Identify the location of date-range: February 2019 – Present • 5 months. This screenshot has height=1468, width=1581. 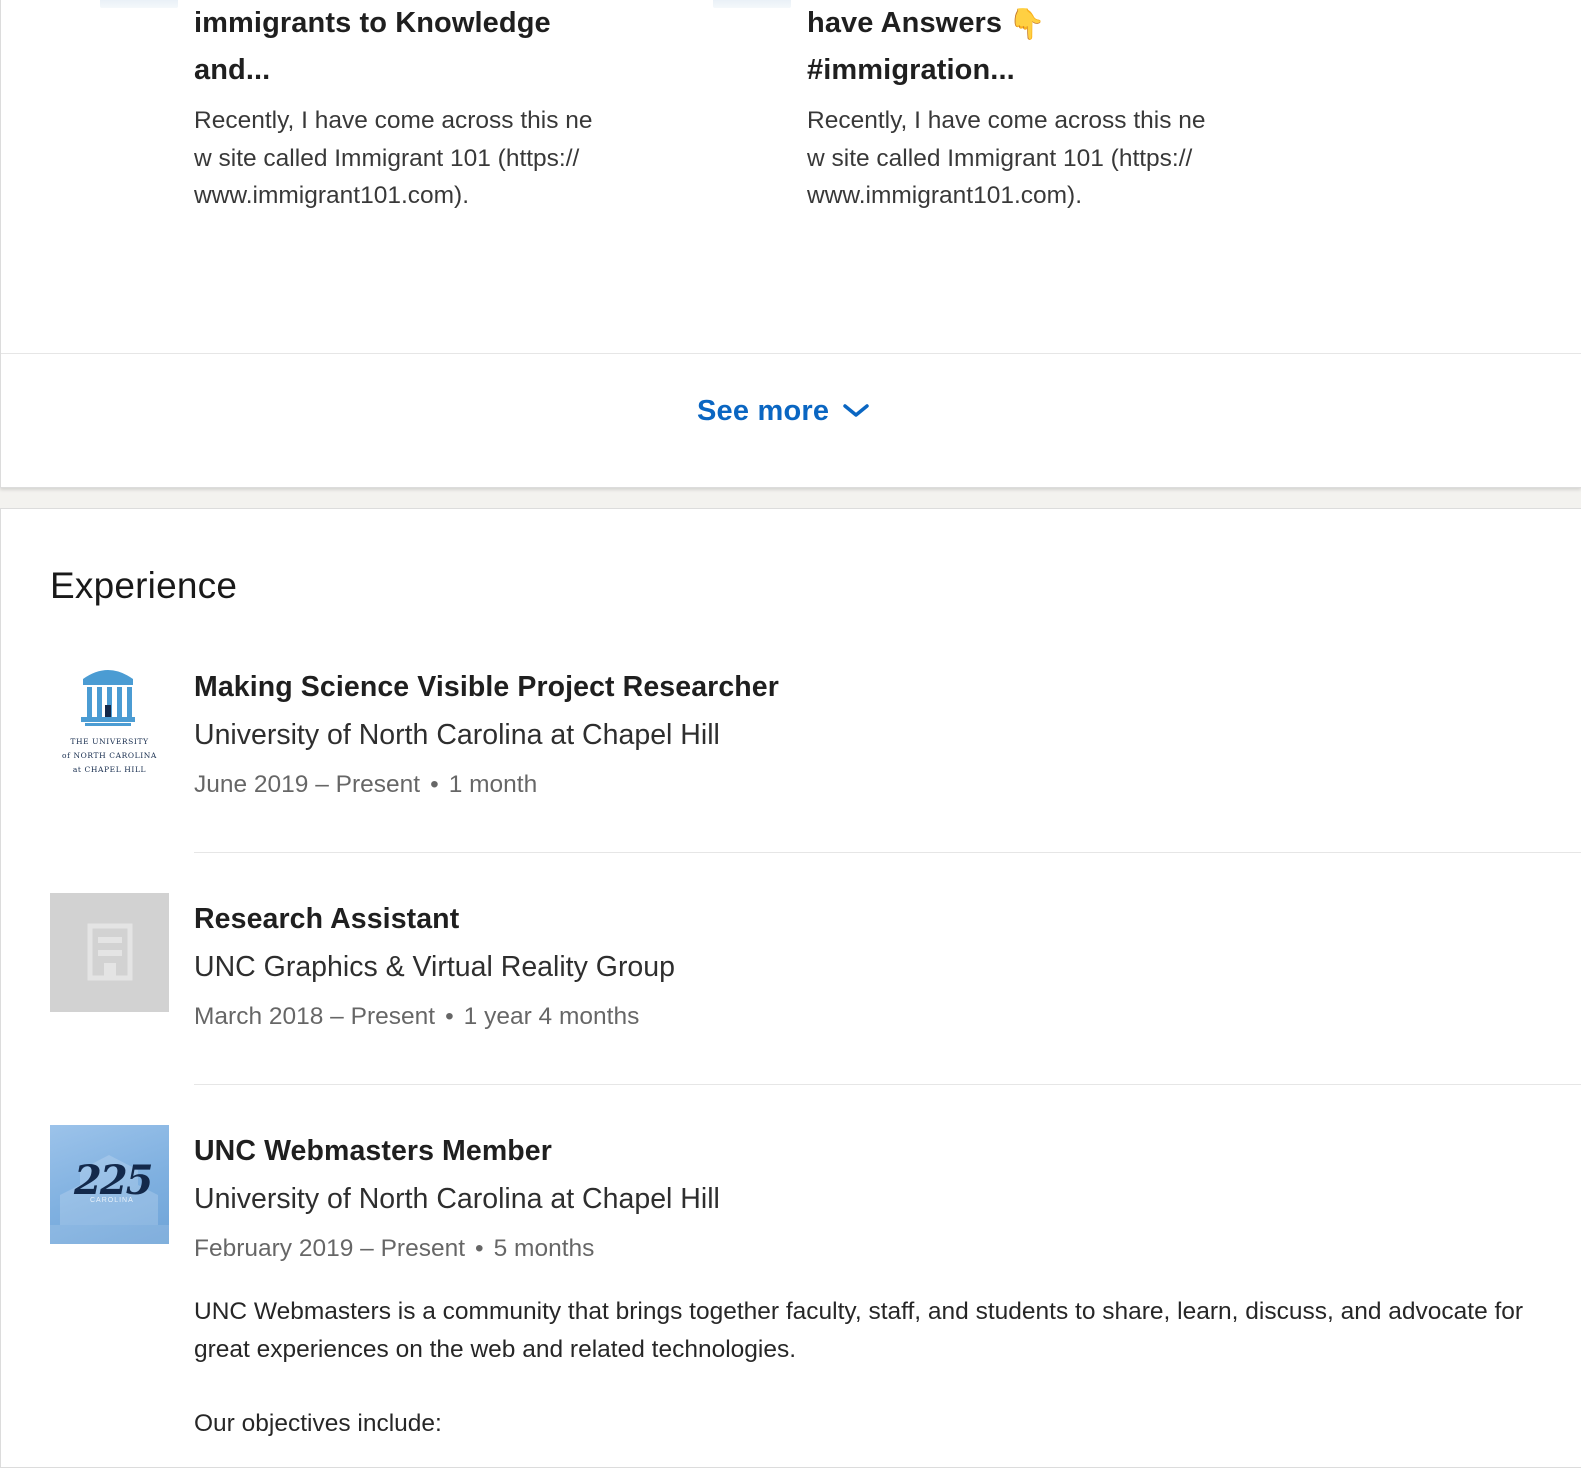
(394, 1249).